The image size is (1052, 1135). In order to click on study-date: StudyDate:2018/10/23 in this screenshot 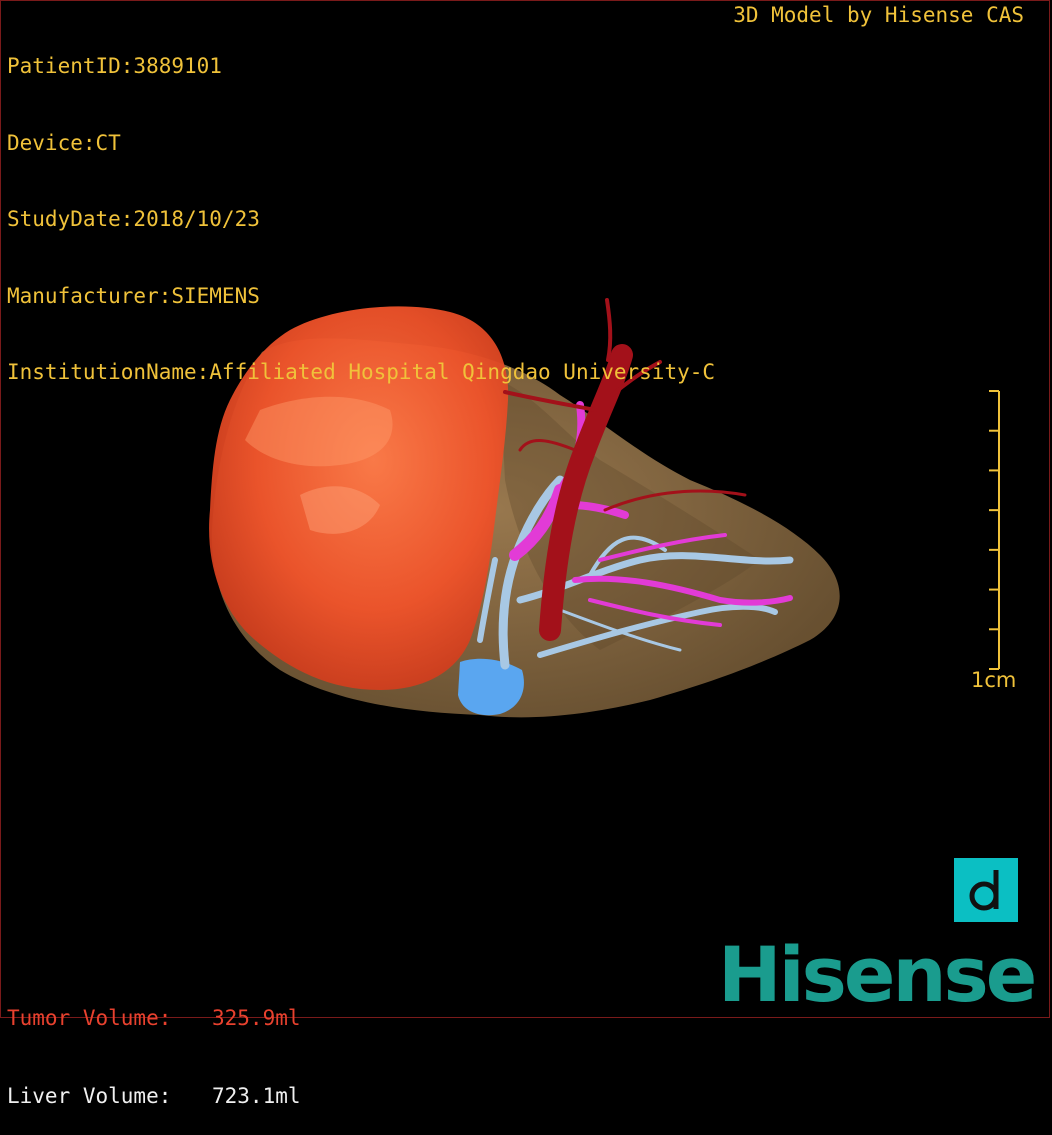, I will do `click(133, 219)`.